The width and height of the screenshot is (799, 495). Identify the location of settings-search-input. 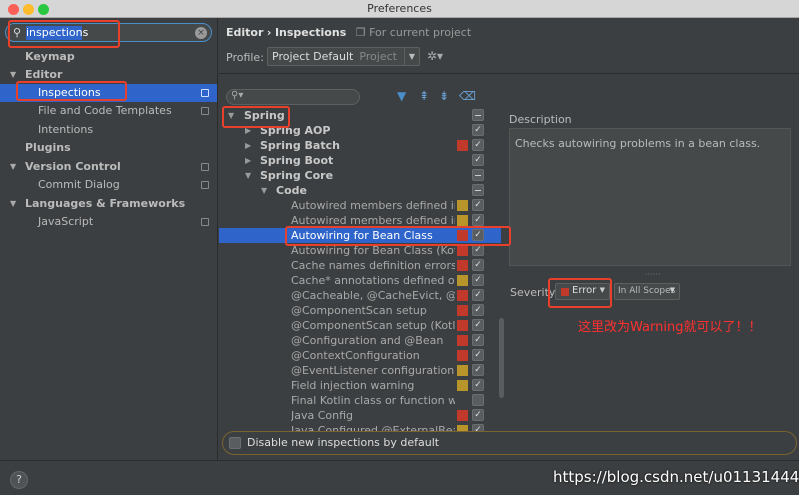
(106, 32).